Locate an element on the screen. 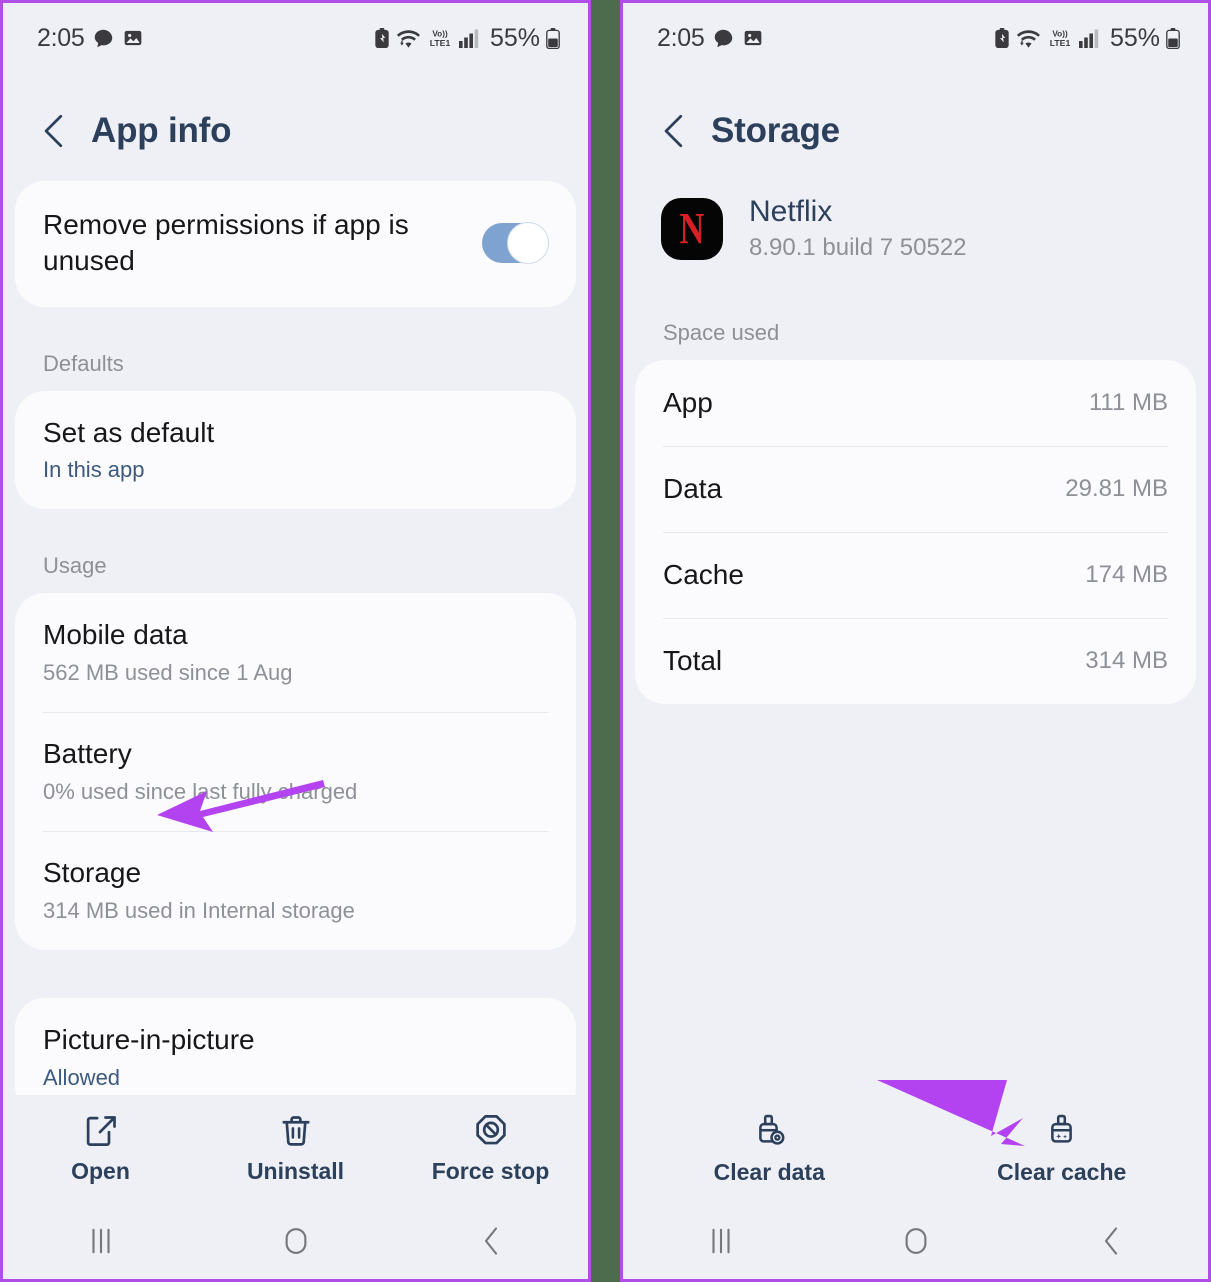 The width and height of the screenshot is (1211, 1282). space-row-cache: Cache 174 MB is located at coordinates (915, 575).